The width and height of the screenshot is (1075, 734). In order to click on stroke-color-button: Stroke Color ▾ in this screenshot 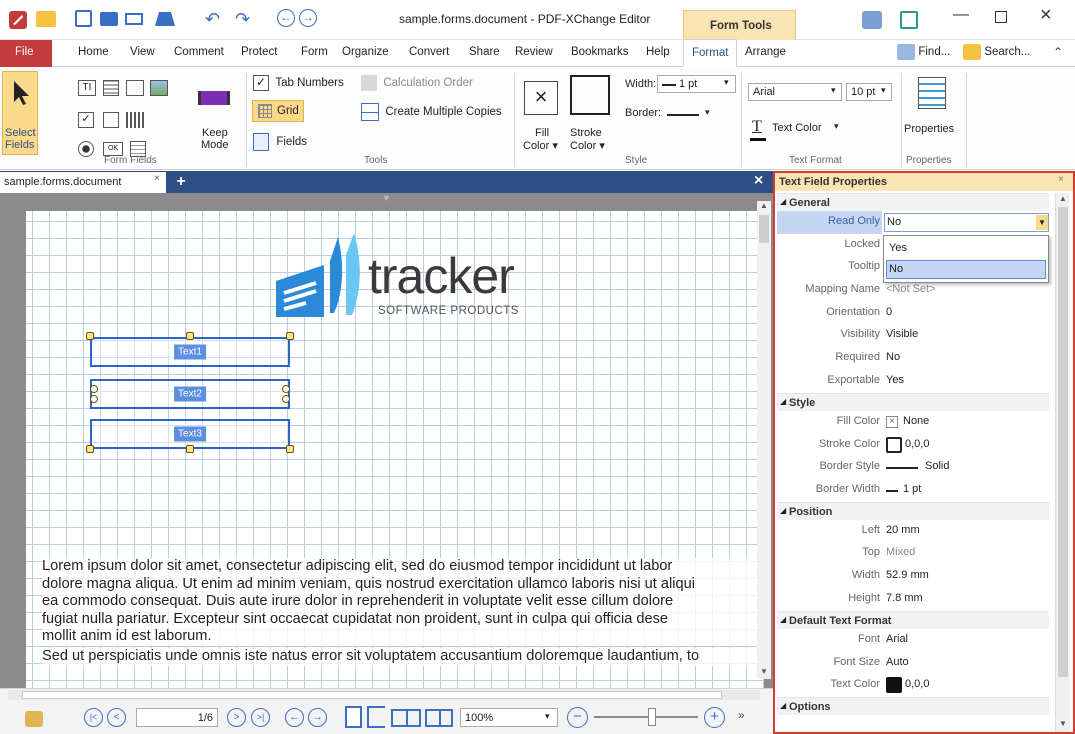, I will do `click(590, 113)`.